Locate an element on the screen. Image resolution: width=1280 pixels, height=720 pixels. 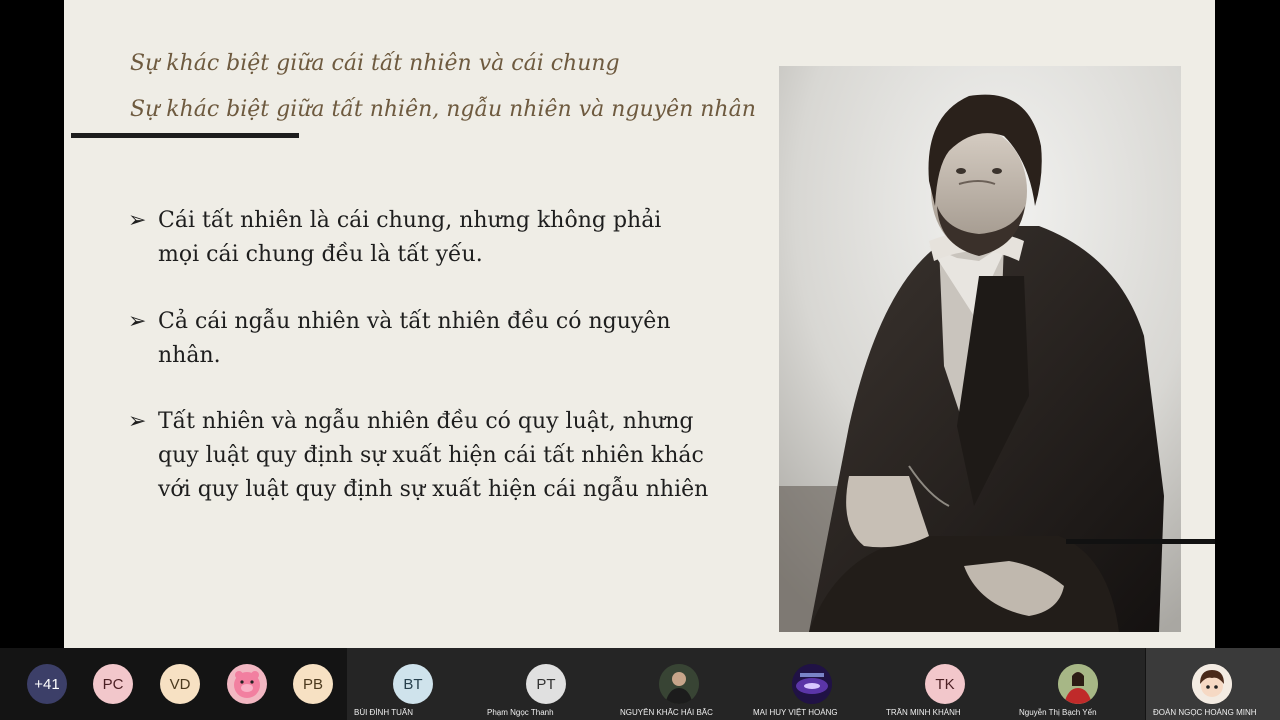
more-participants-count: +41 is located at coordinates (47, 684).